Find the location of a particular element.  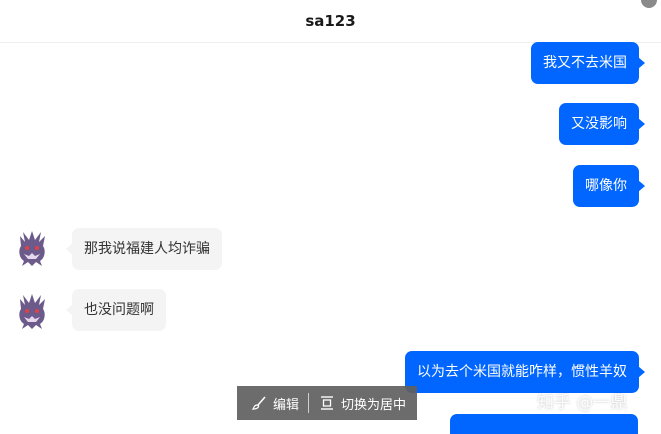

edit-label: 编辑 is located at coordinates (286, 405).